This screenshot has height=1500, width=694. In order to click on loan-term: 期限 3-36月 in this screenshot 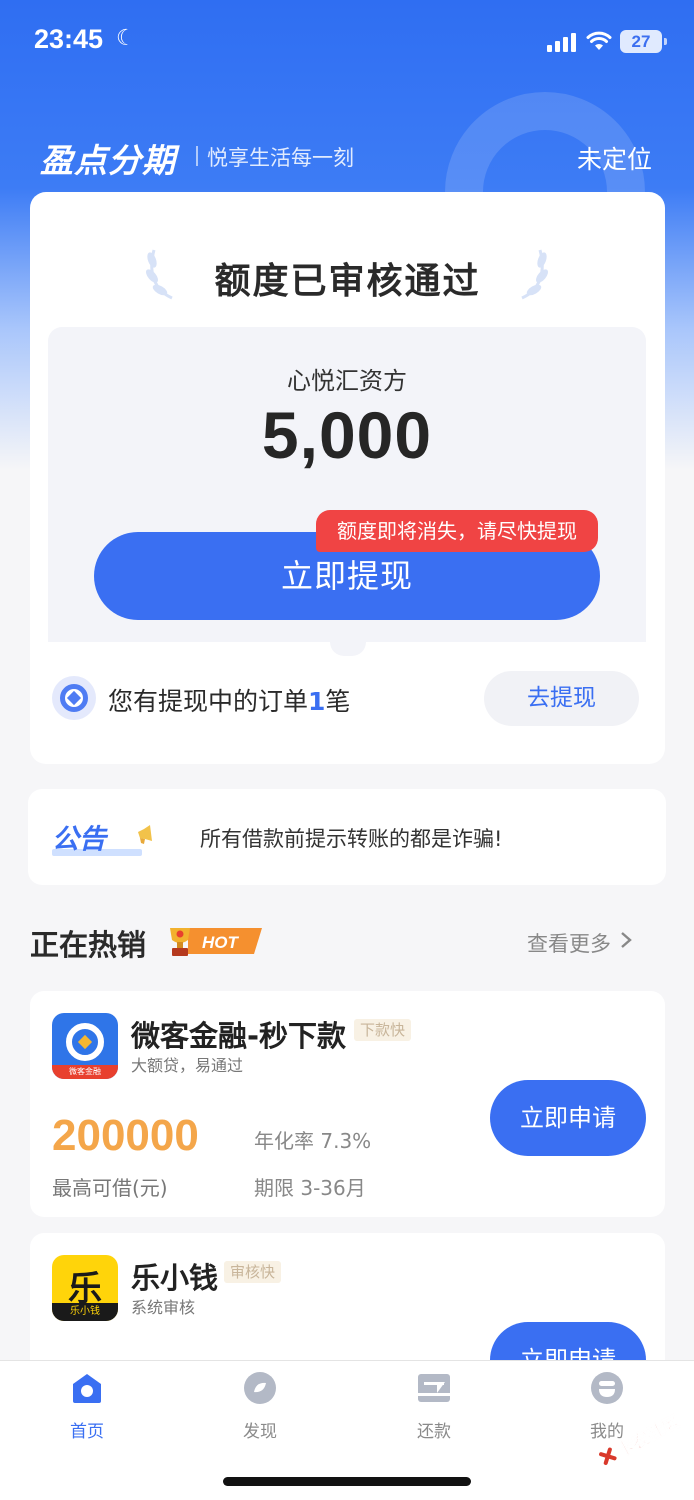, I will do `click(310, 1188)`.